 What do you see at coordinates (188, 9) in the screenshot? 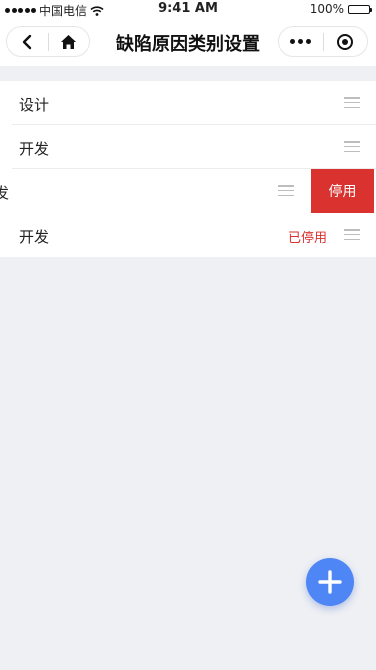
I see `status-bar: 中国电信 9:41 AM 100%` at bounding box center [188, 9].